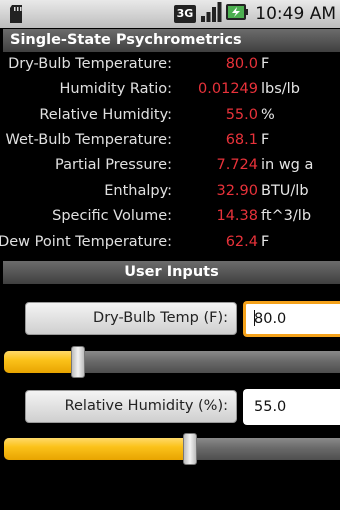 The image size is (340, 510). I want to click on result-row-relative-humidity: Relative Humidity: 55.0 %, so click(170, 115).